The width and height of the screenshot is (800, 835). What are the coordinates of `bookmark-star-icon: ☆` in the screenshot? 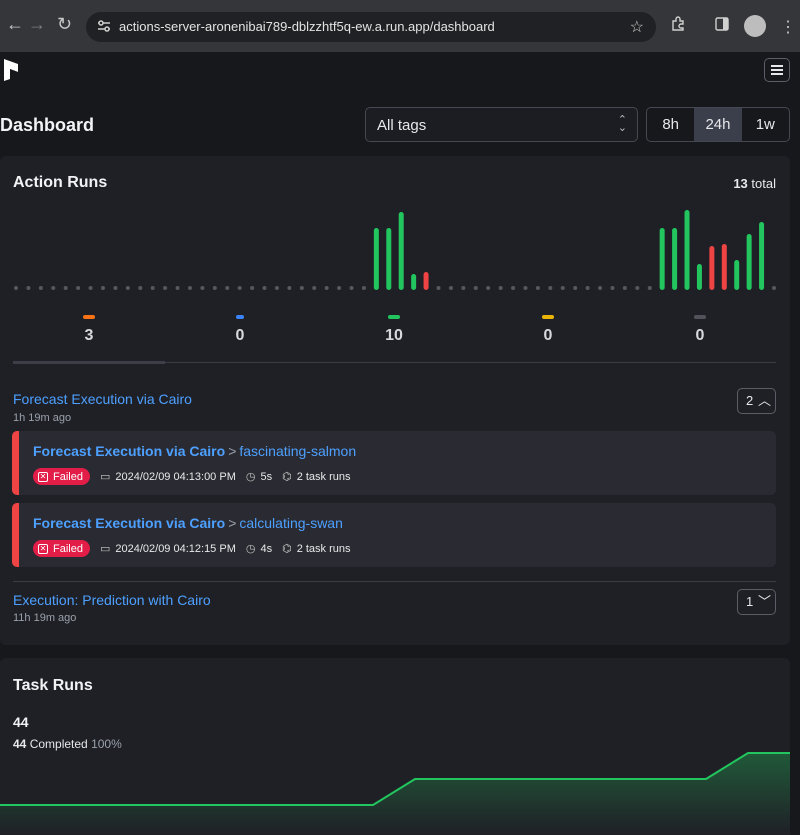 It's located at (637, 27).